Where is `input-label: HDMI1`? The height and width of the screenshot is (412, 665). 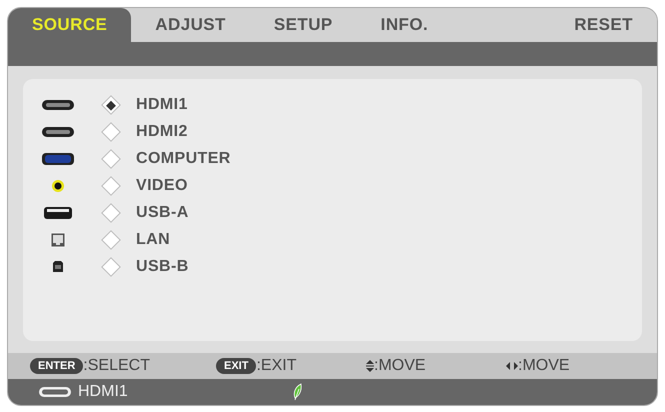
input-label: HDMI1 is located at coordinates (162, 104).